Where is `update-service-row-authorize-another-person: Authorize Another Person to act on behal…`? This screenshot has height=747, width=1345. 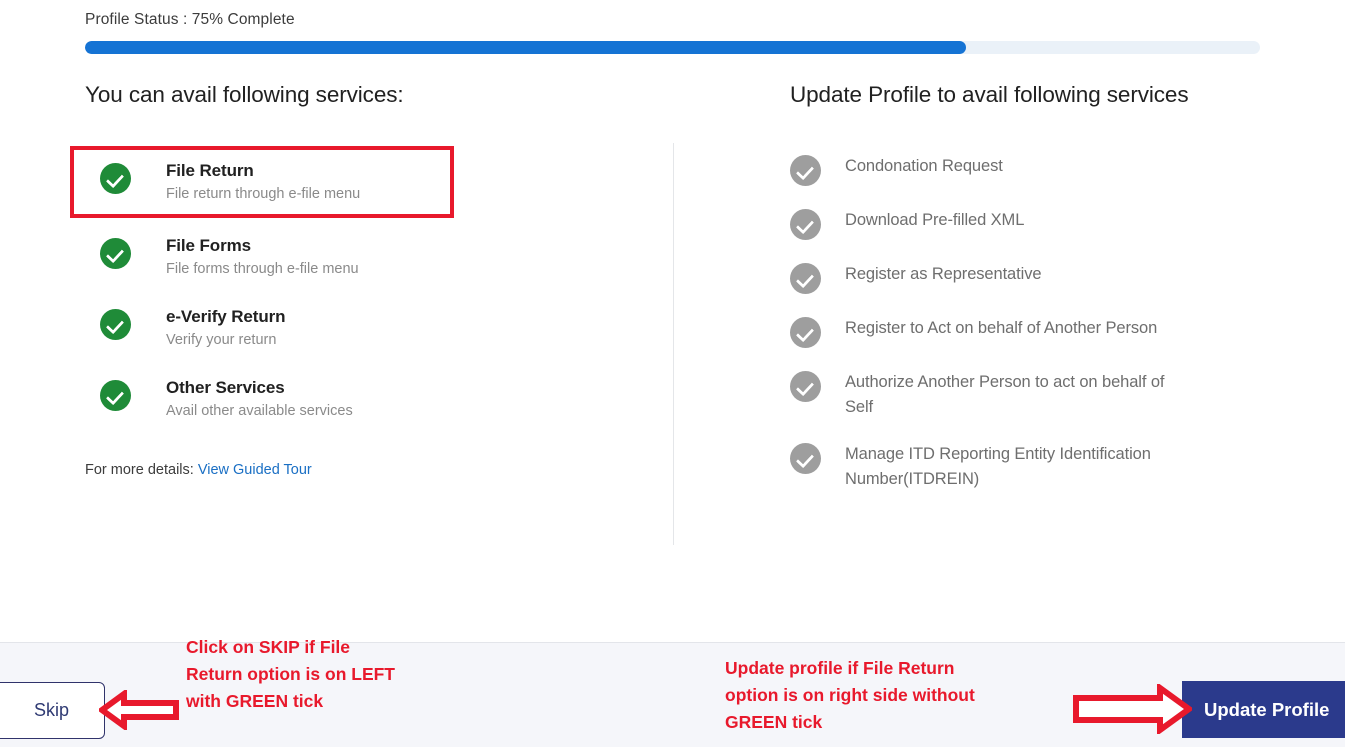
update-service-row-authorize-another-person: Authorize Another Person to act on behal… is located at coordinates (1025, 395).